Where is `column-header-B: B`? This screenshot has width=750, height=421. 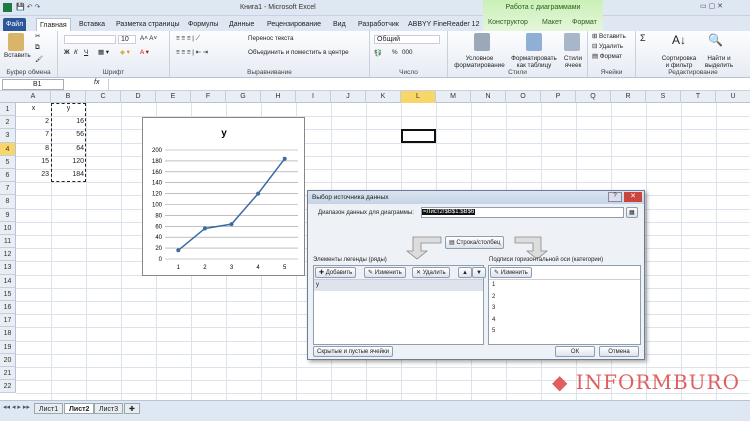 column-header-B: B is located at coordinates (68, 97).